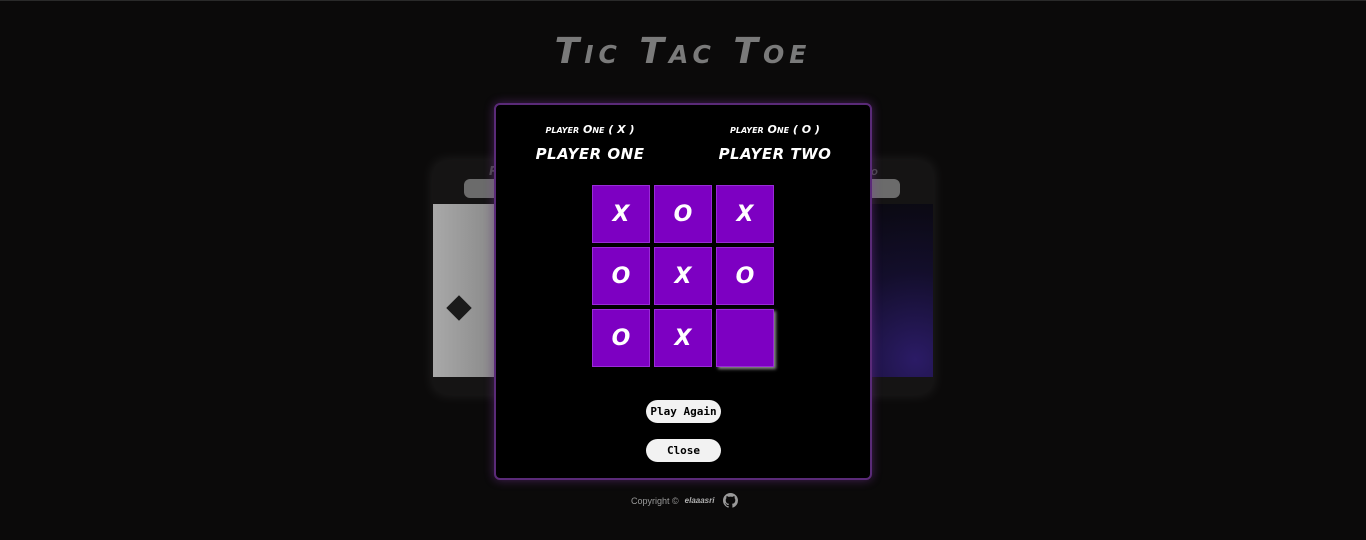 The width and height of the screenshot is (1366, 540). I want to click on player-one-name: PLAYER ONE, so click(590, 154).